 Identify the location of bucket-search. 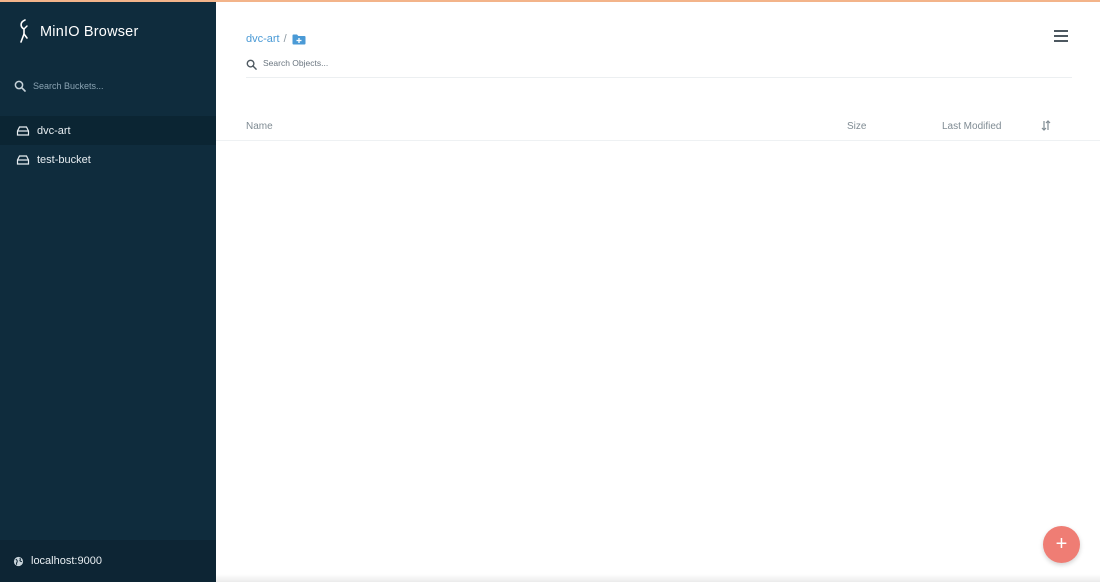
(108, 86).